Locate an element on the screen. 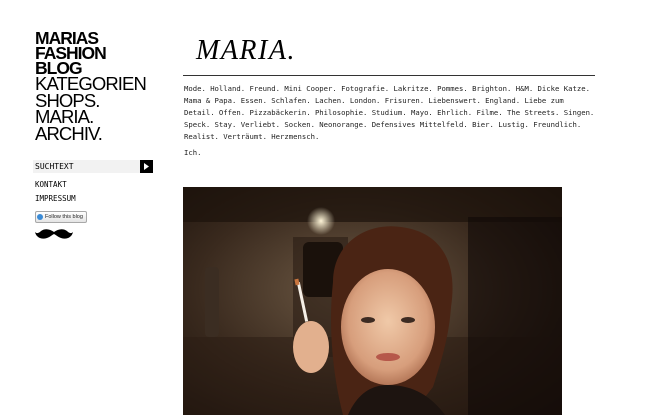  follow-blog-button: Follow this blog is located at coordinates (61, 217).